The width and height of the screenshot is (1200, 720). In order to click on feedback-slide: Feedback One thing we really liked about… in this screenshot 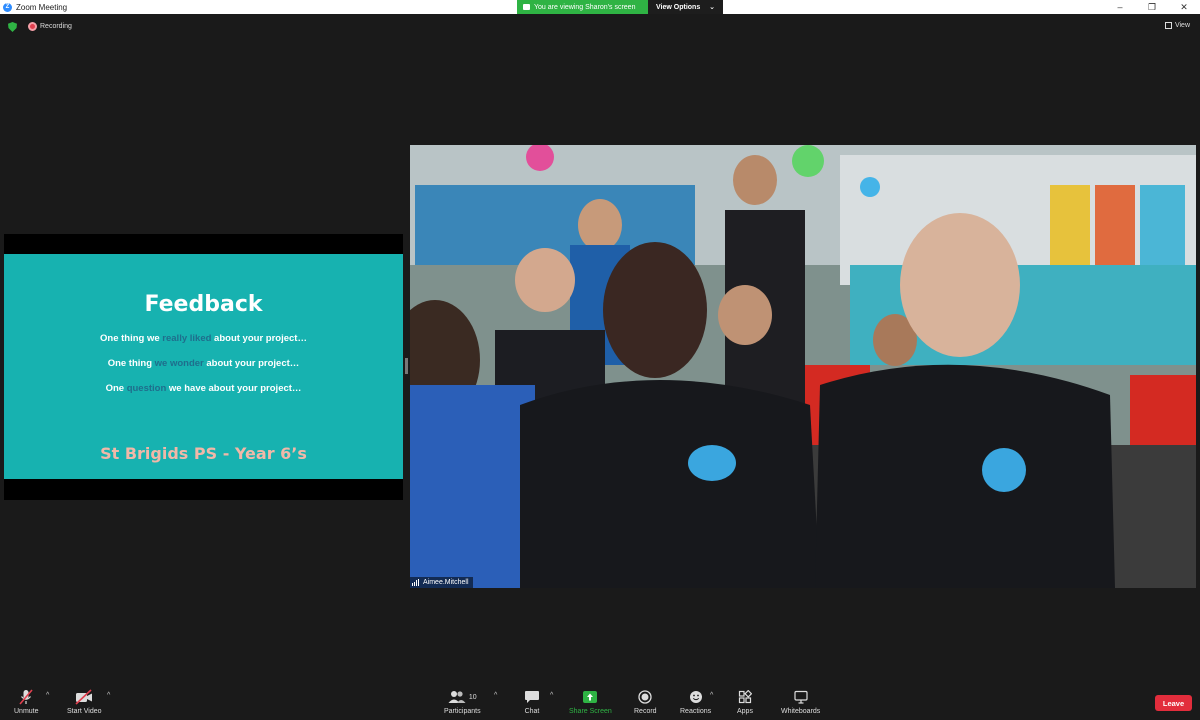, I will do `click(203, 366)`.